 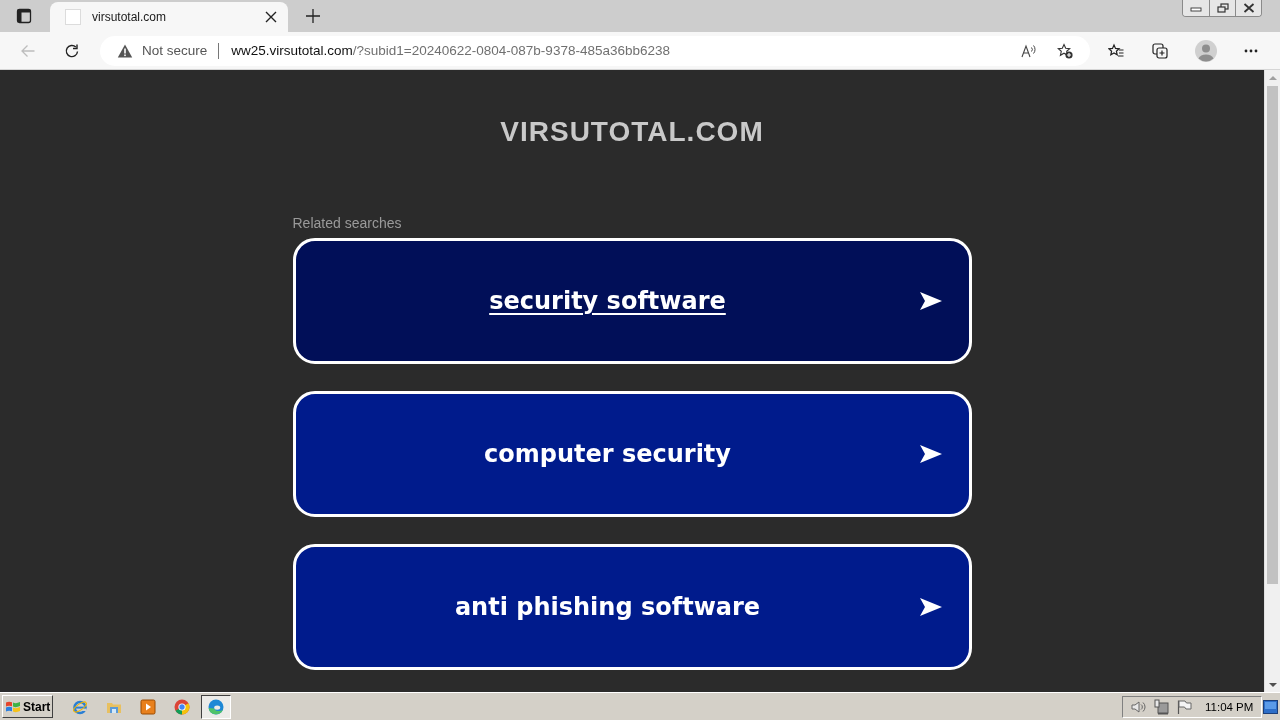 What do you see at coordinates (148, 706) in the screenshot?
I see `play-icon` at bounding box center [148, 706].